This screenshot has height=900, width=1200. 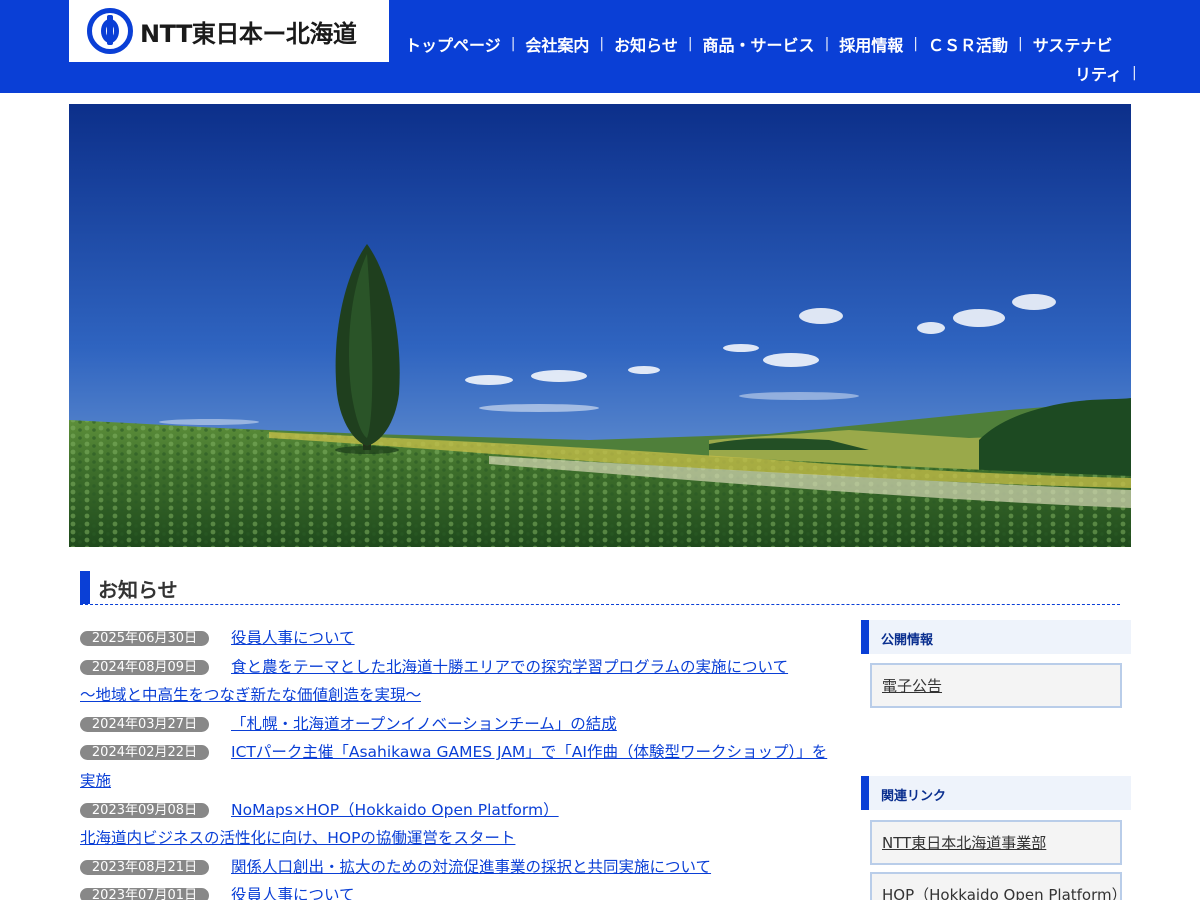 I want to click on news-link-cont: ～地域と中高生をつなぎ新たな価値創造を実現～, so click(x=250, y=695).